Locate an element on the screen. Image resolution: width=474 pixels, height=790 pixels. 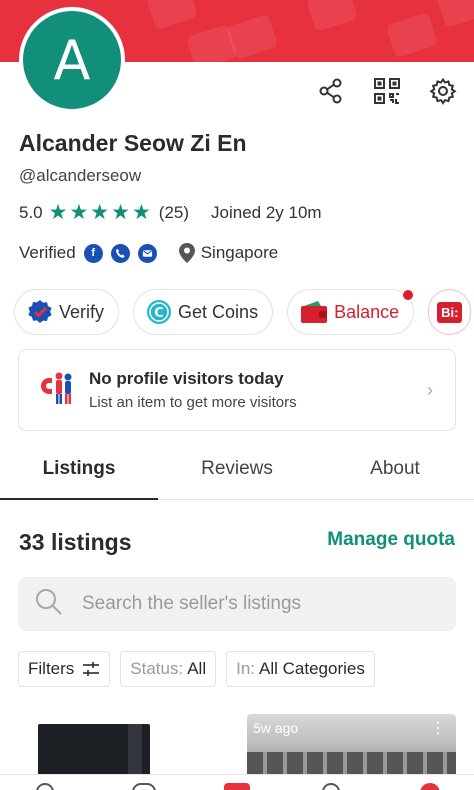
nav-groups-icon is located at coordinates (144, 786).